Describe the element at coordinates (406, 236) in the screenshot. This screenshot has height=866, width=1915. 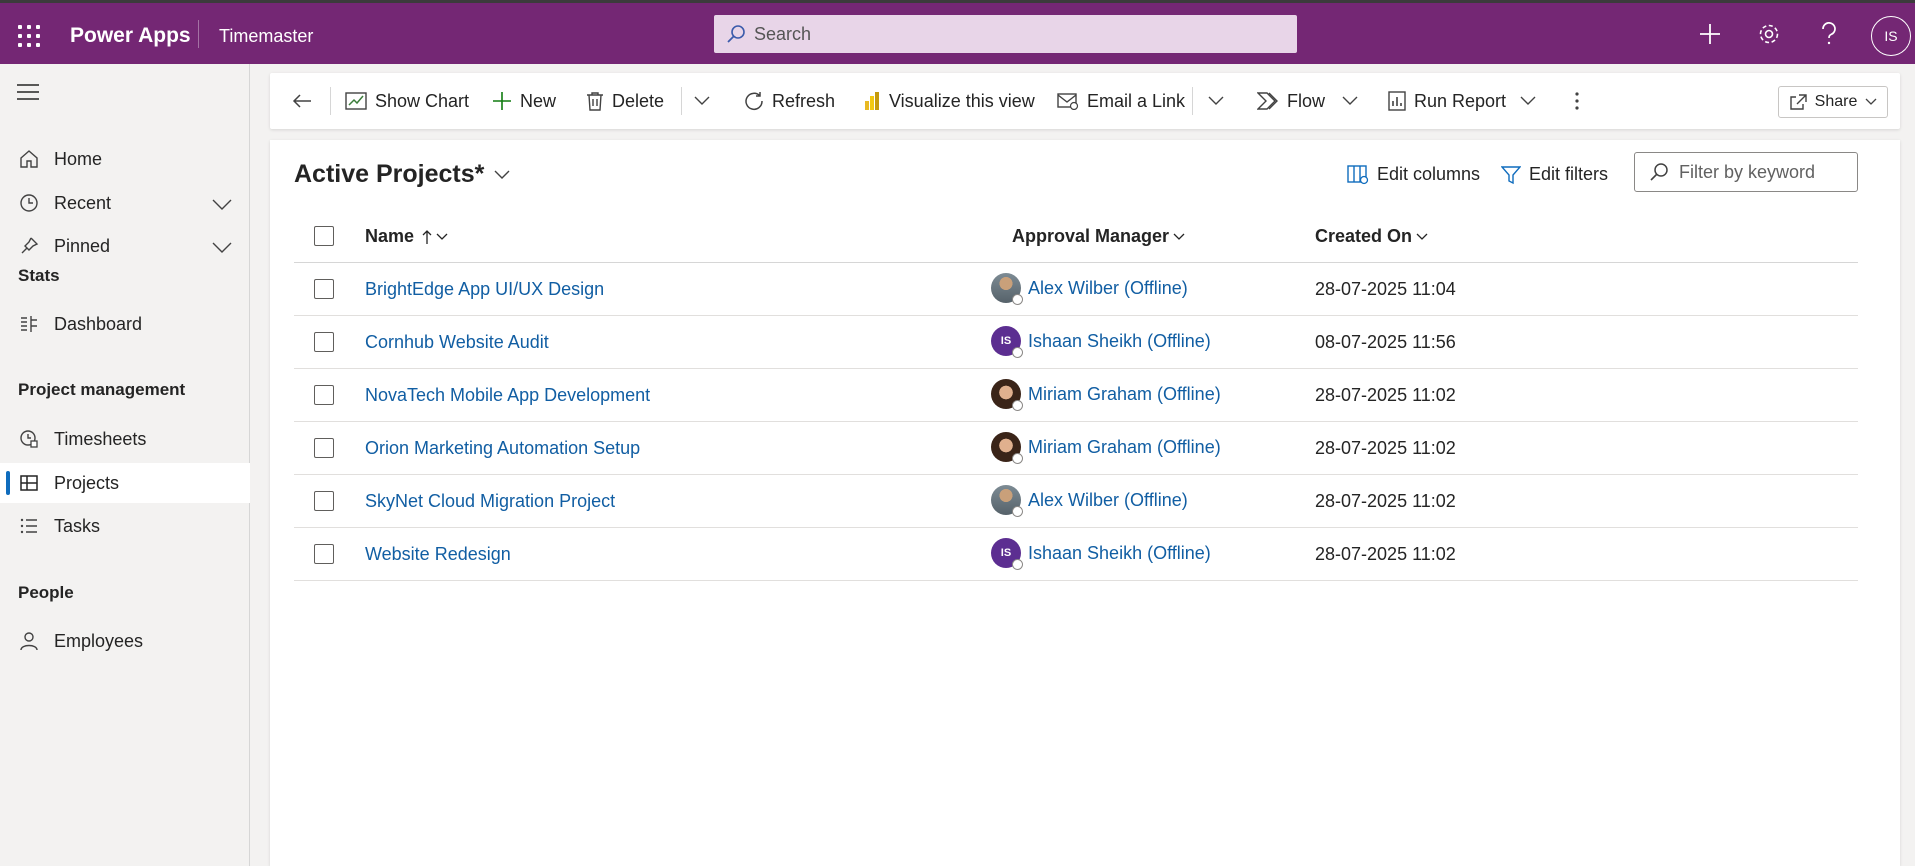
I see `column-header-name: Name` at that location.